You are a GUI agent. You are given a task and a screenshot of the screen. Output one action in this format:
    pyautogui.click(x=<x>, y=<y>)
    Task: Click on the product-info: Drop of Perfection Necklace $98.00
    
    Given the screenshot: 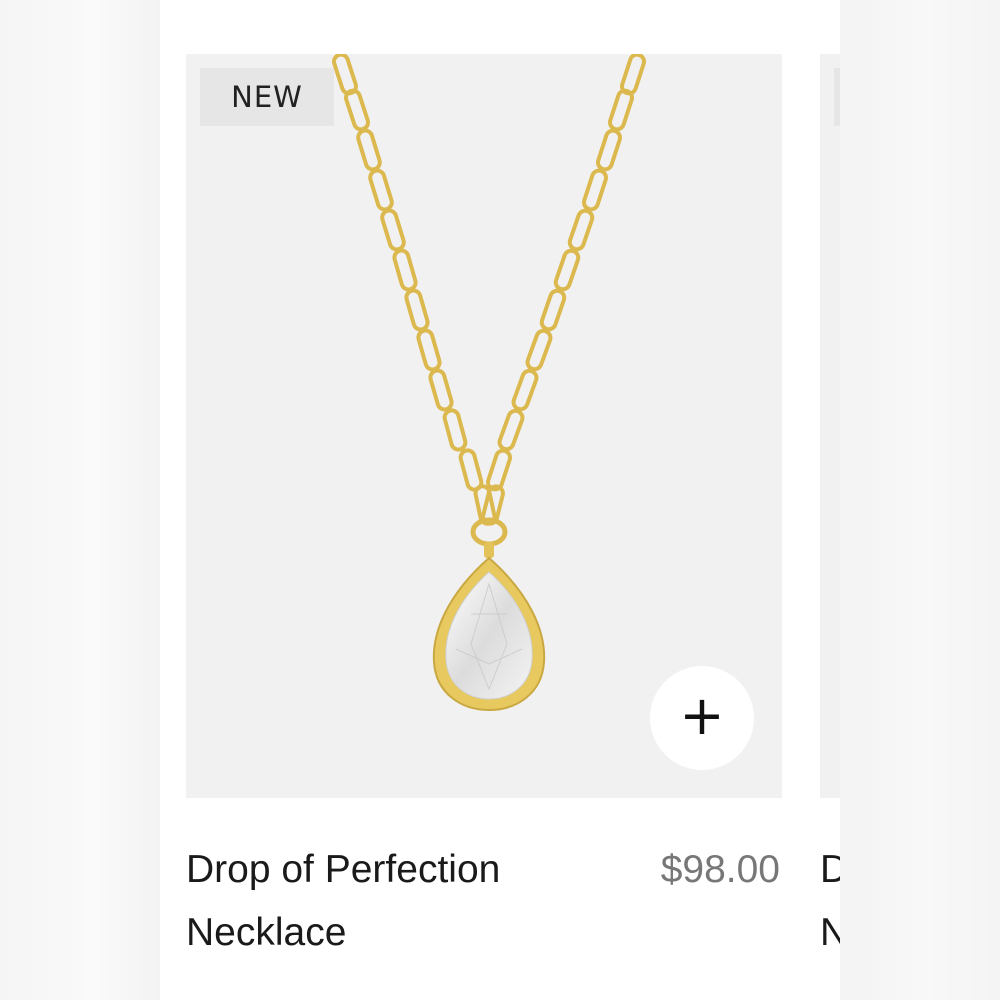 What is the action you would take?
    pyautogui.click(x=484, y=901)
    